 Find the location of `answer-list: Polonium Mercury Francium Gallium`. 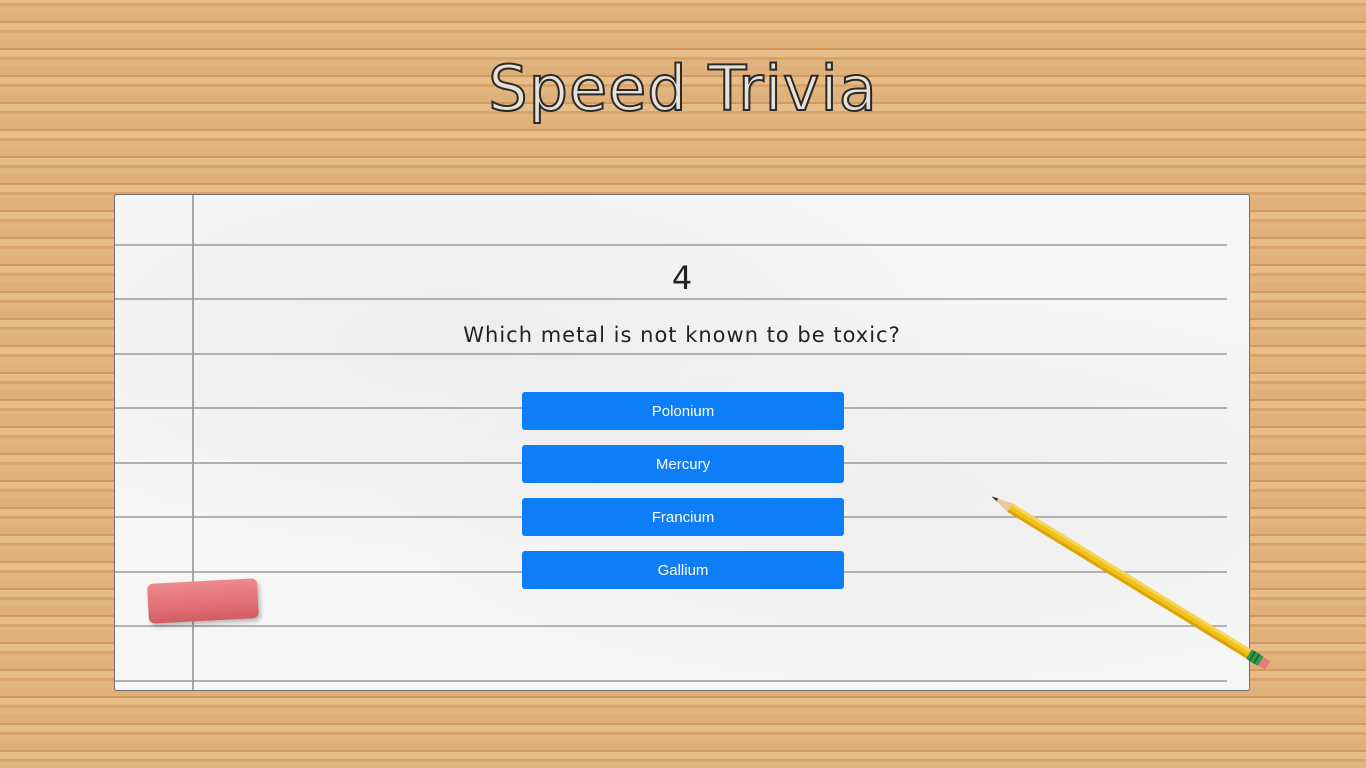

answer-list: Polonium Mercury Francium Gallium is located at coordinates (683, 498).